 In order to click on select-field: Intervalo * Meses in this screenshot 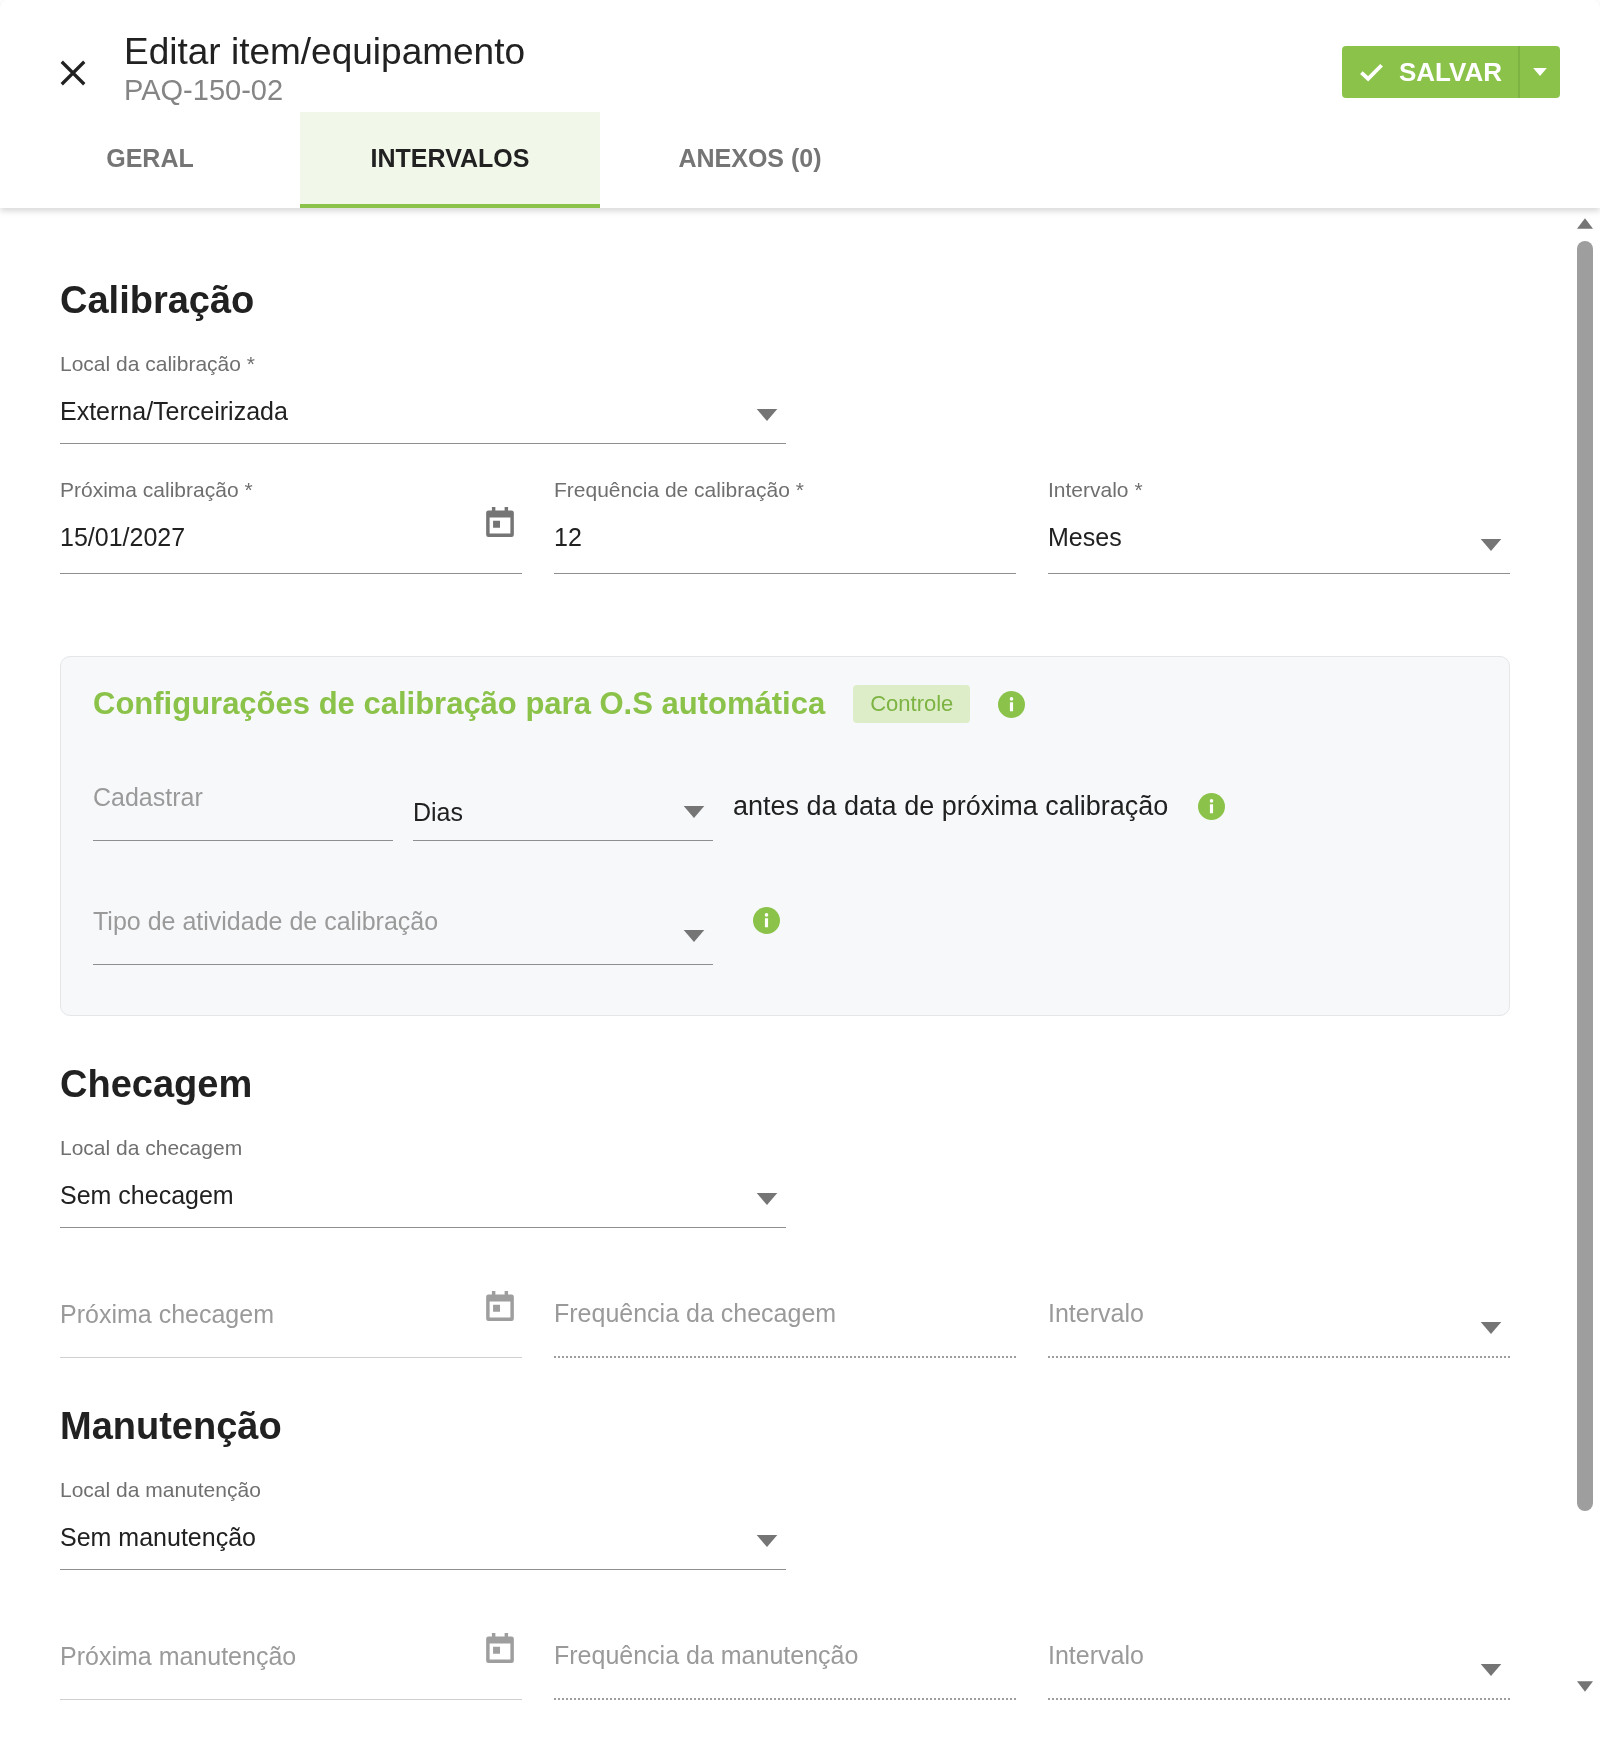, I will do `click(1279, 518)`.